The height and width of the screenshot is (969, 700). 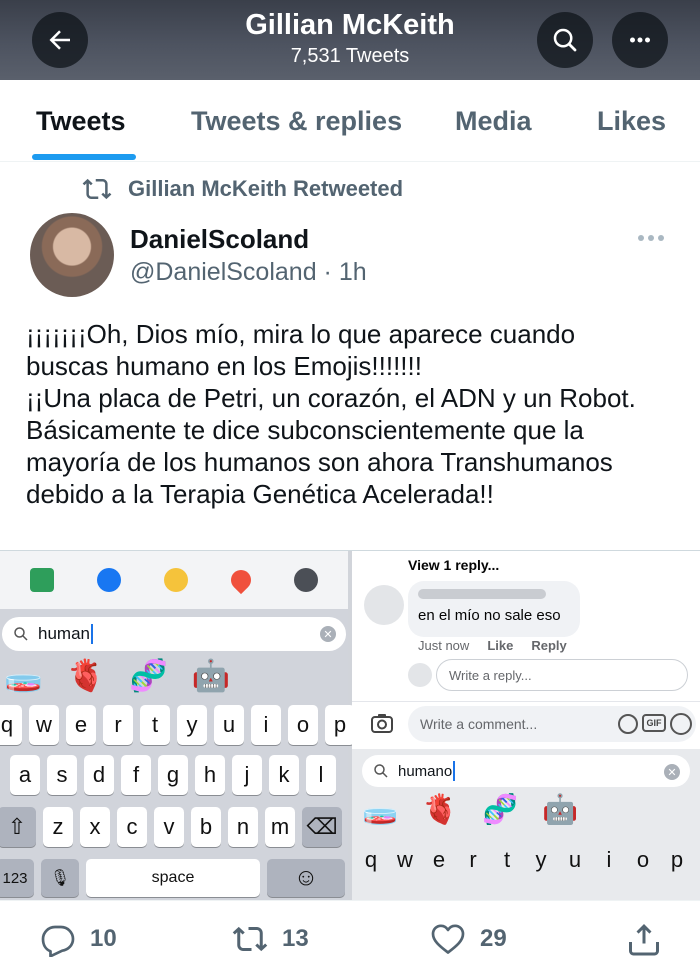 I want to click on key: g, so click(x=173, y=775).